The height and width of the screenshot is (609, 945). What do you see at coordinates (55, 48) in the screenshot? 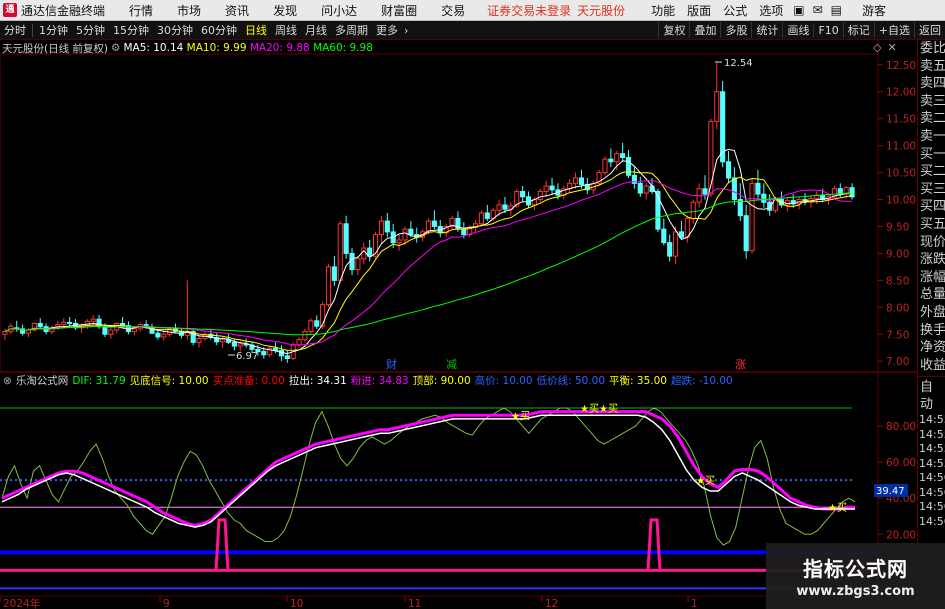
I see `stock-chart-name: 天元股份(日线 前复权)` at bounding box center [55, 48].